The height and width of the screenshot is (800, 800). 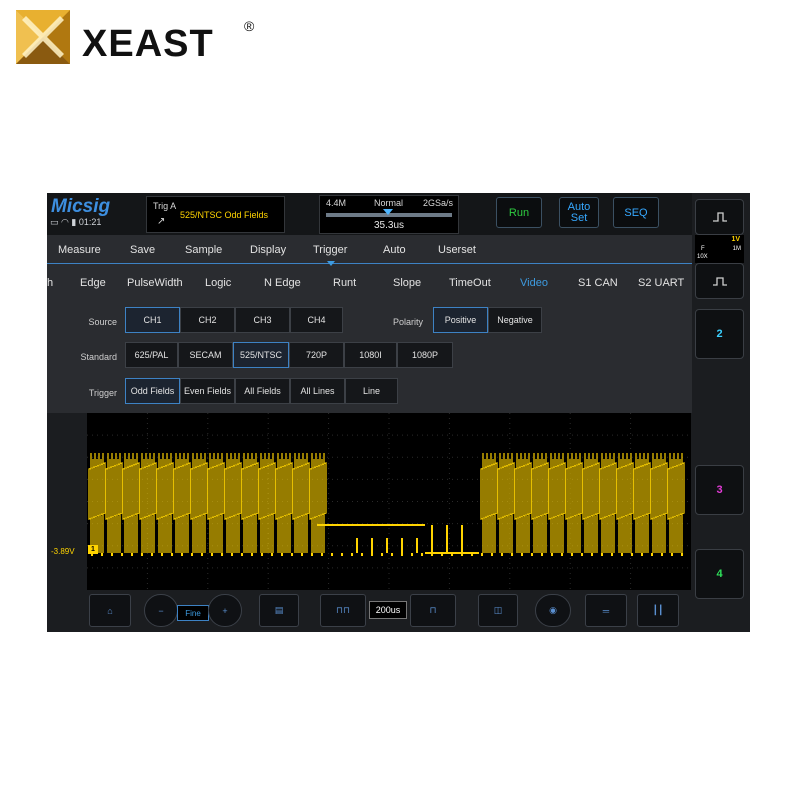 I want to click on zoom-icon: ◫, so click(x=498, y=610).